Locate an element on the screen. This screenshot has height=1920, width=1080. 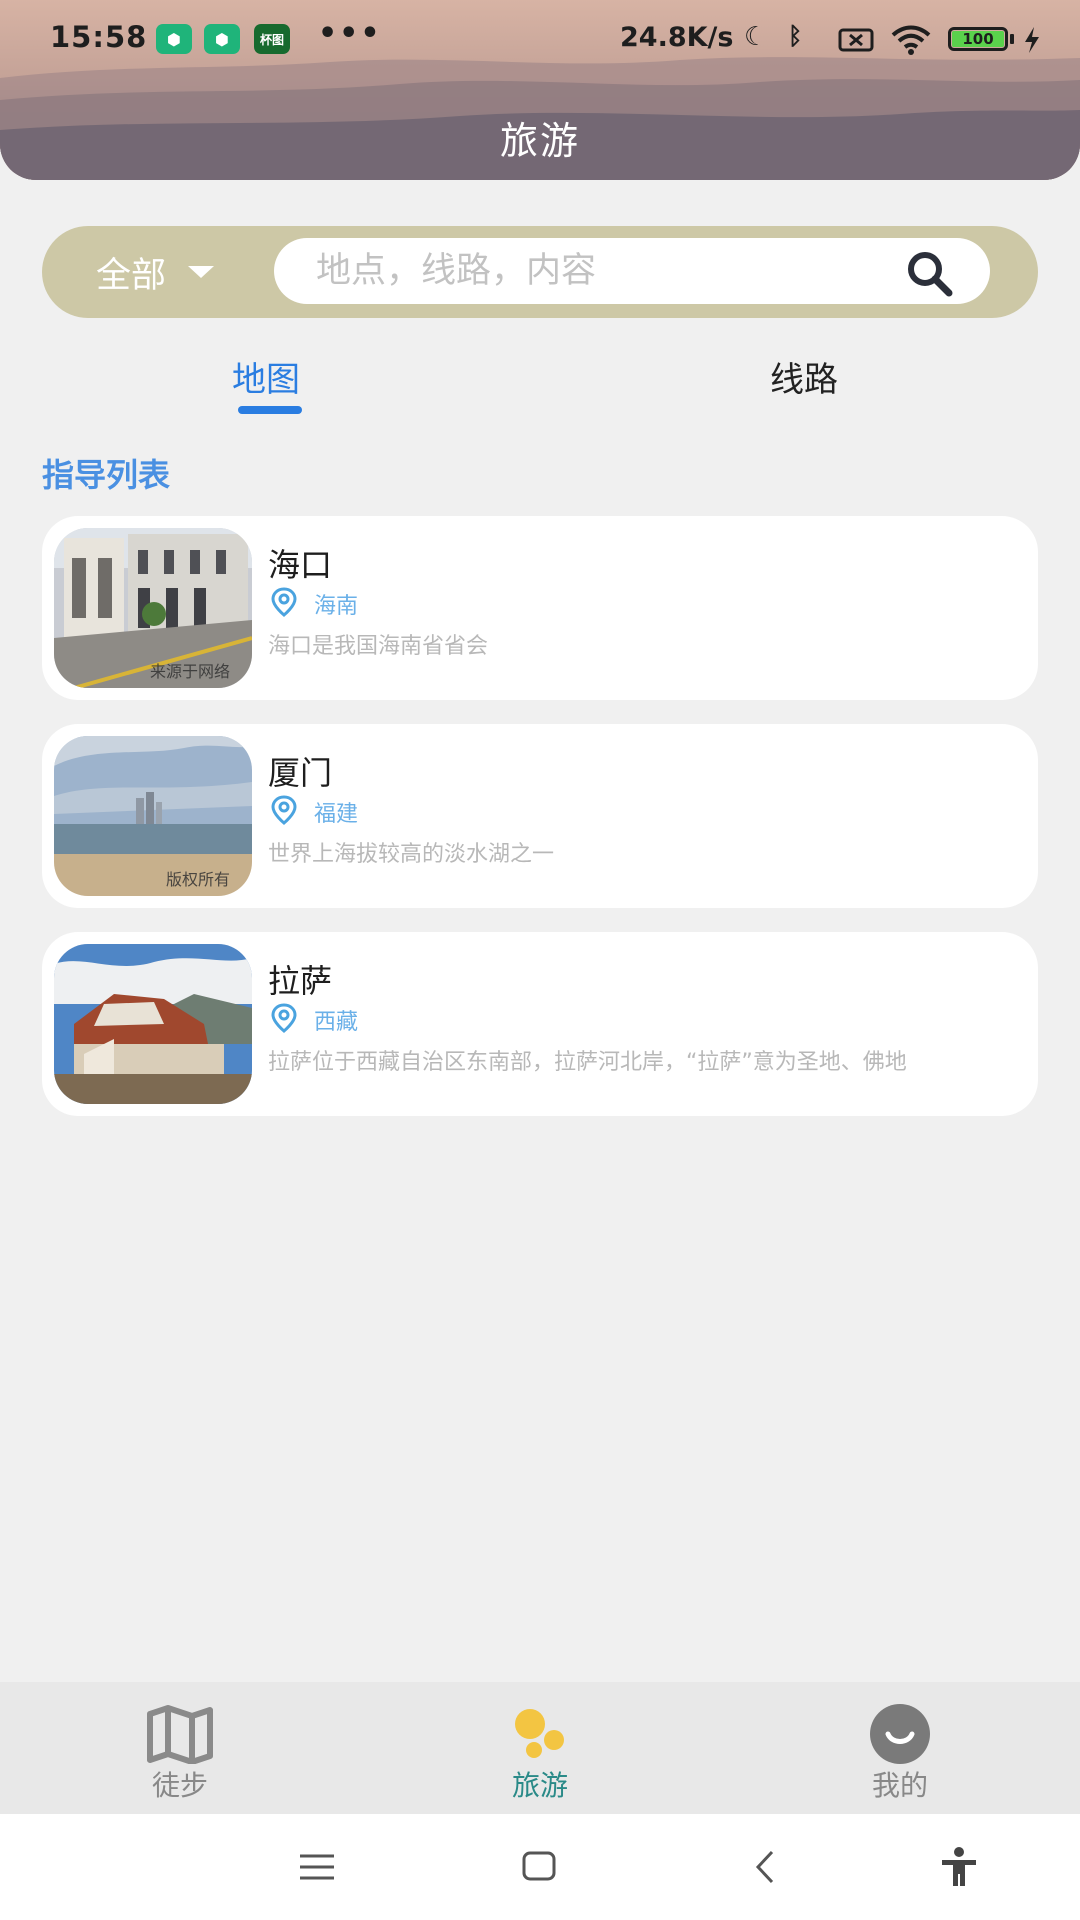
palace-photo is located at coordinates (153, 1024).